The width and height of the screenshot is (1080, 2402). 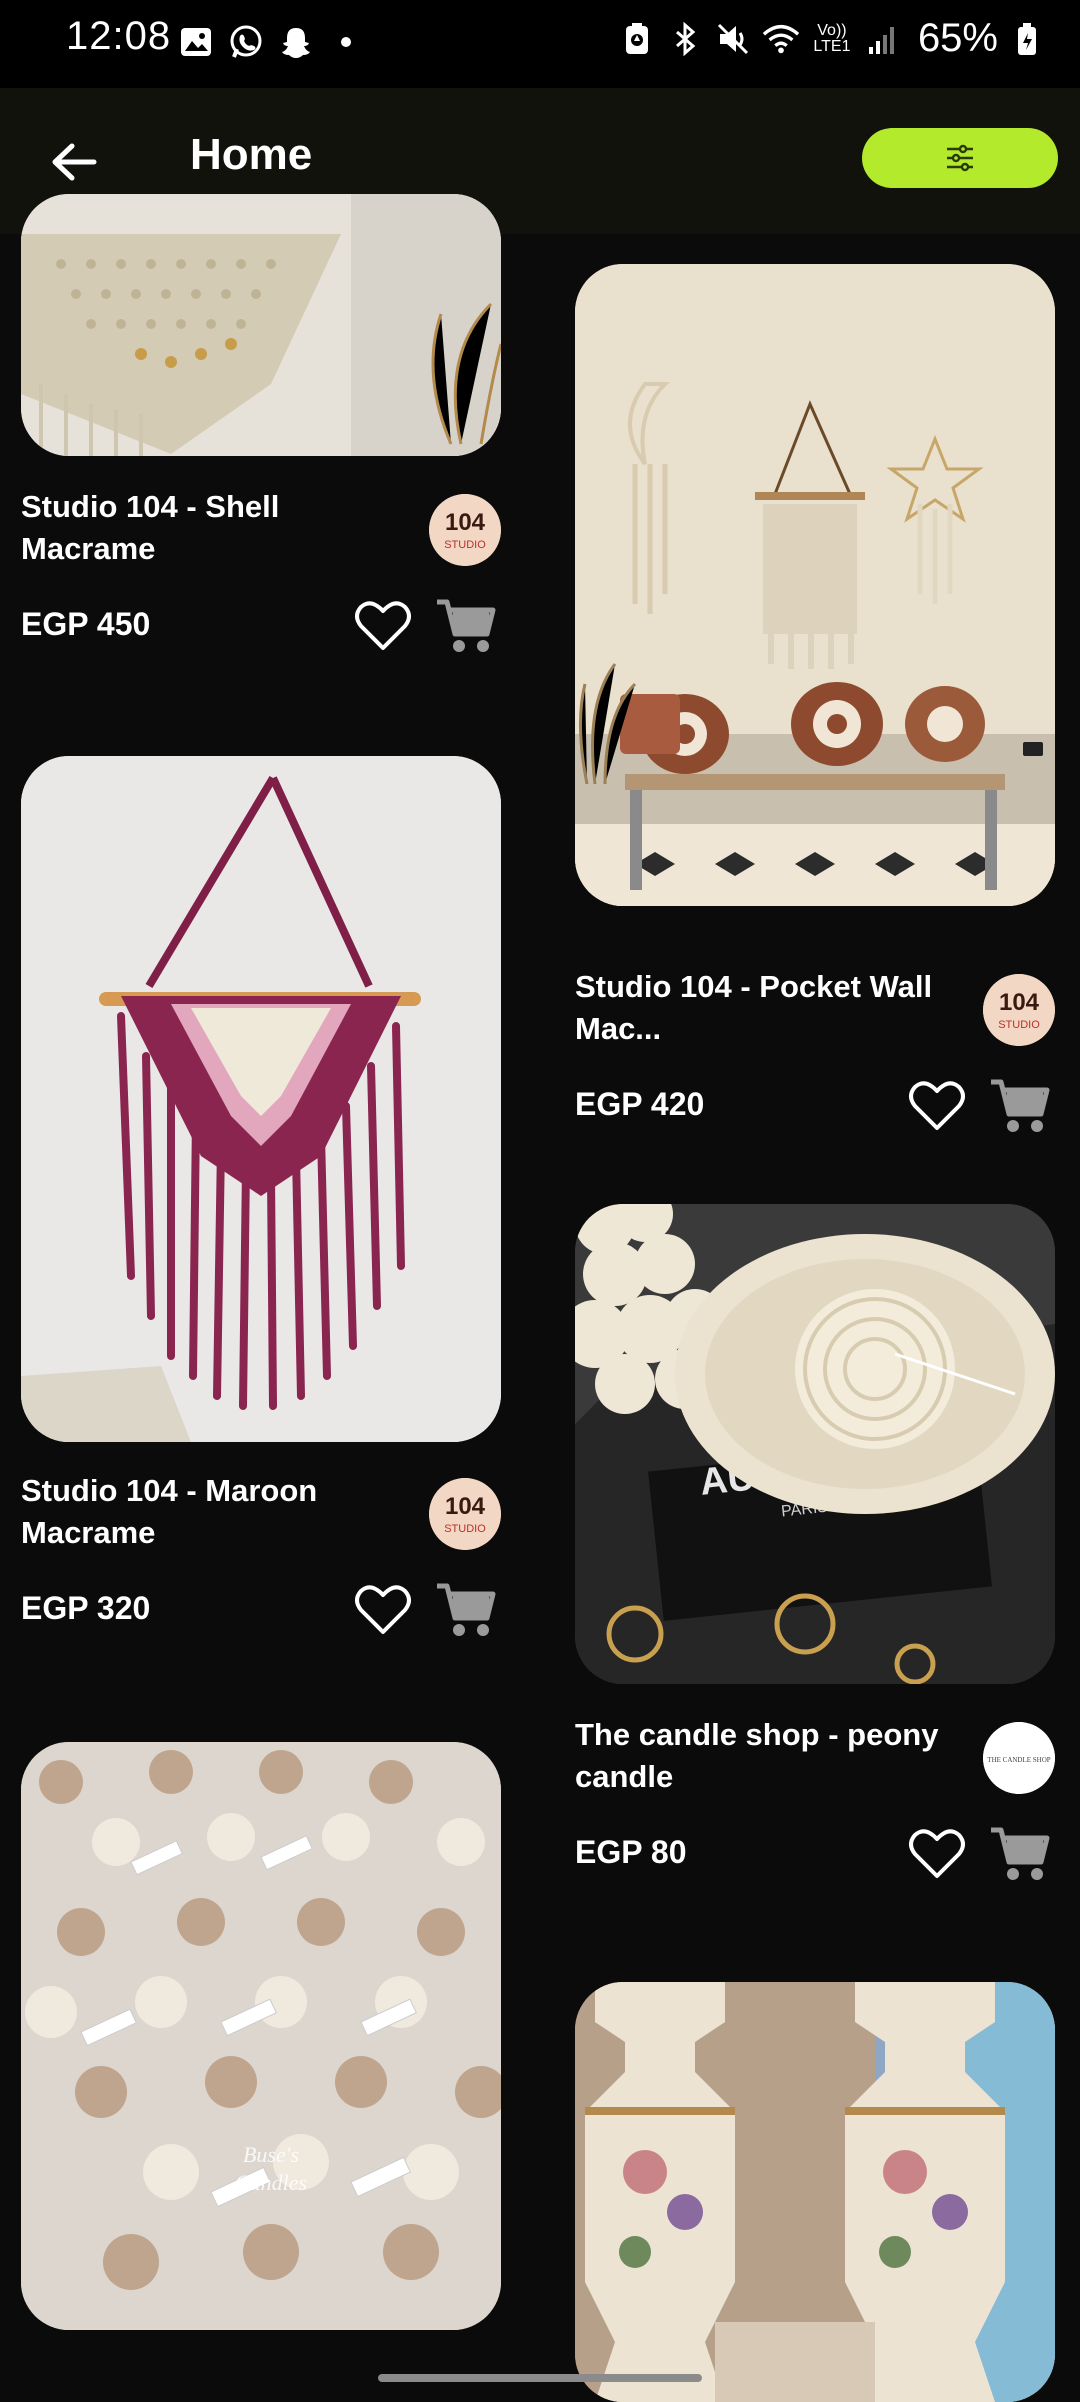 What do you see at coordinates (631, 1852) in the screenshot?
I see `product-price: EGP 80` at bounding box center [631, 1852].